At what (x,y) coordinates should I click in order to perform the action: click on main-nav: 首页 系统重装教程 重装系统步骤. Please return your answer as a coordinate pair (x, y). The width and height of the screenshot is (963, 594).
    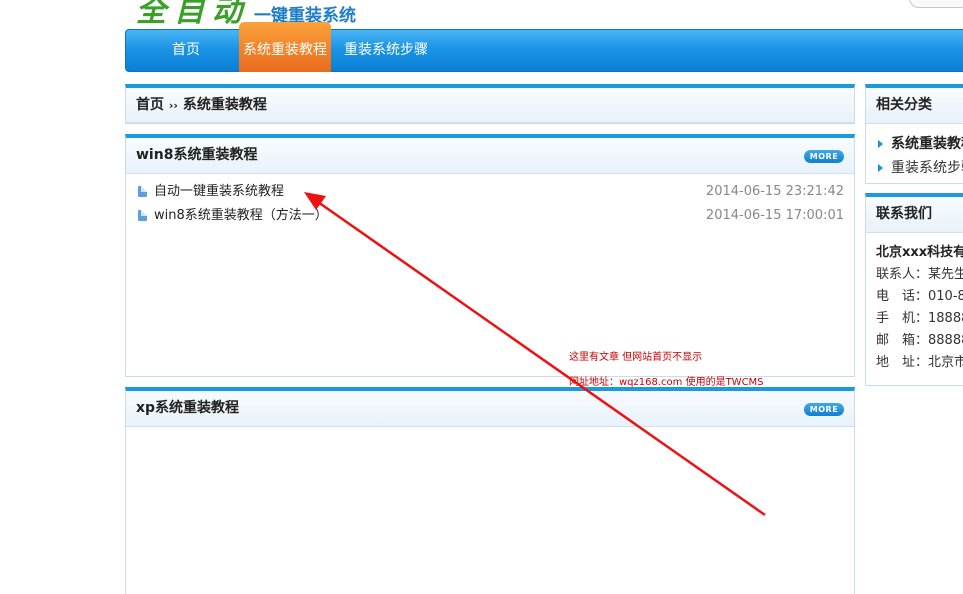
    Looking at the image, I should click on (544, 47).